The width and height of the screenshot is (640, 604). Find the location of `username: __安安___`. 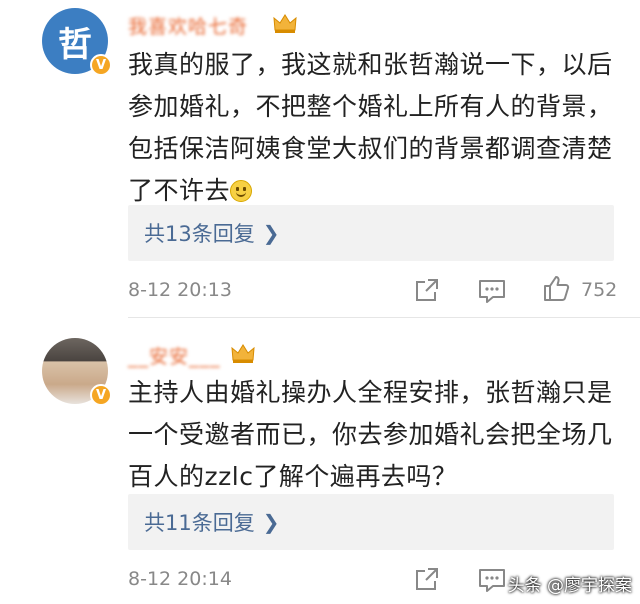

username: __安安___ is located at coordinates (174, 355).